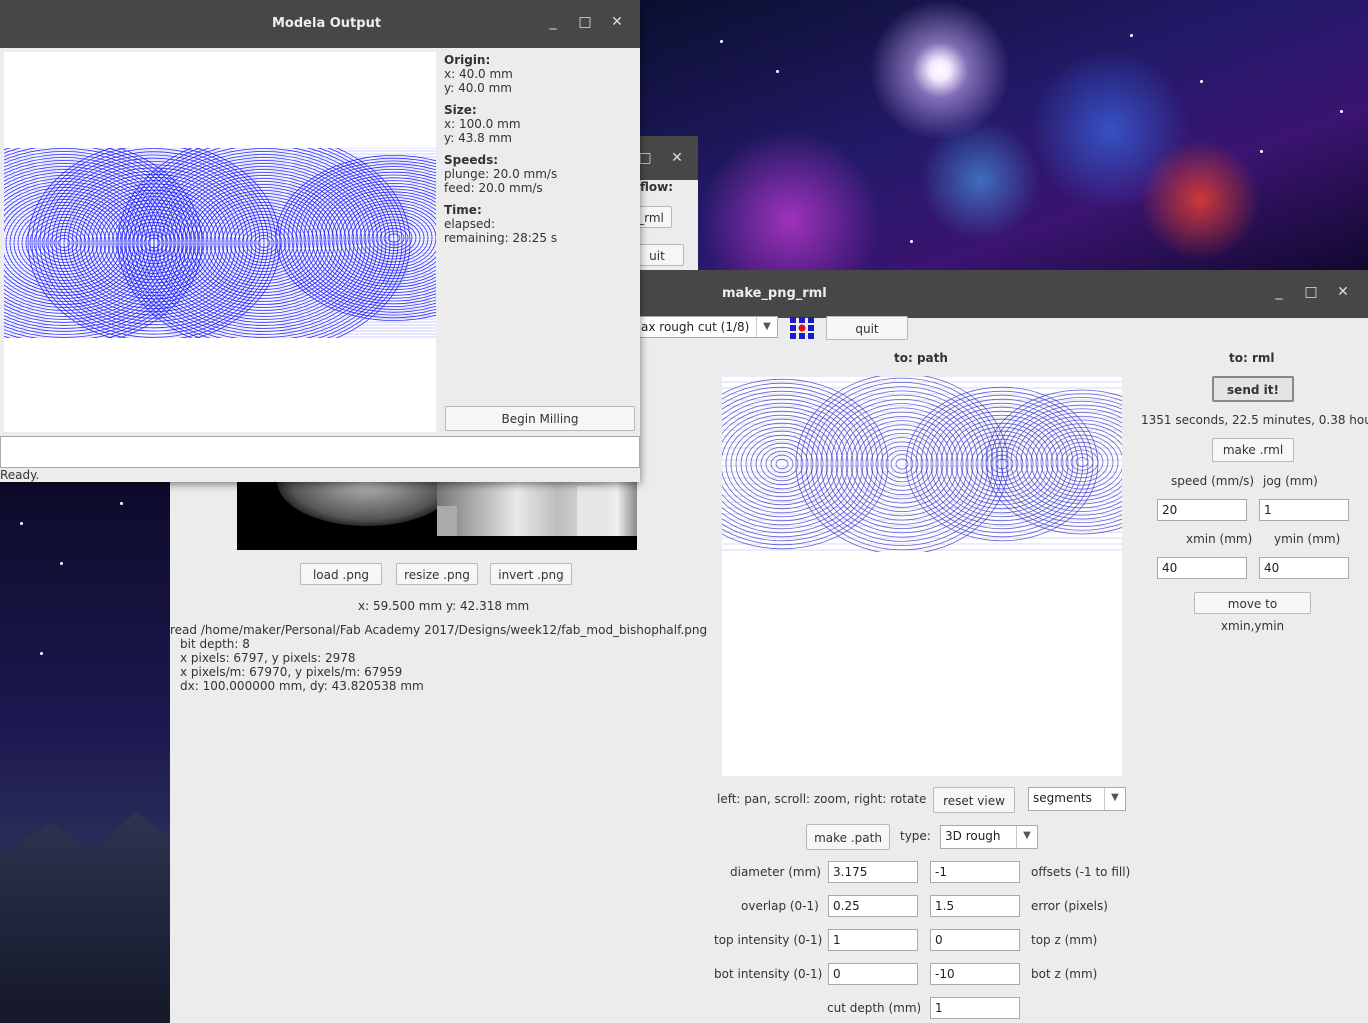 The image size is (1368, 1023). What do you see at coordinates (1069, 906) in the screenshot?
I see `error-label: error (pixels)` at bounding box center [1069, 906].